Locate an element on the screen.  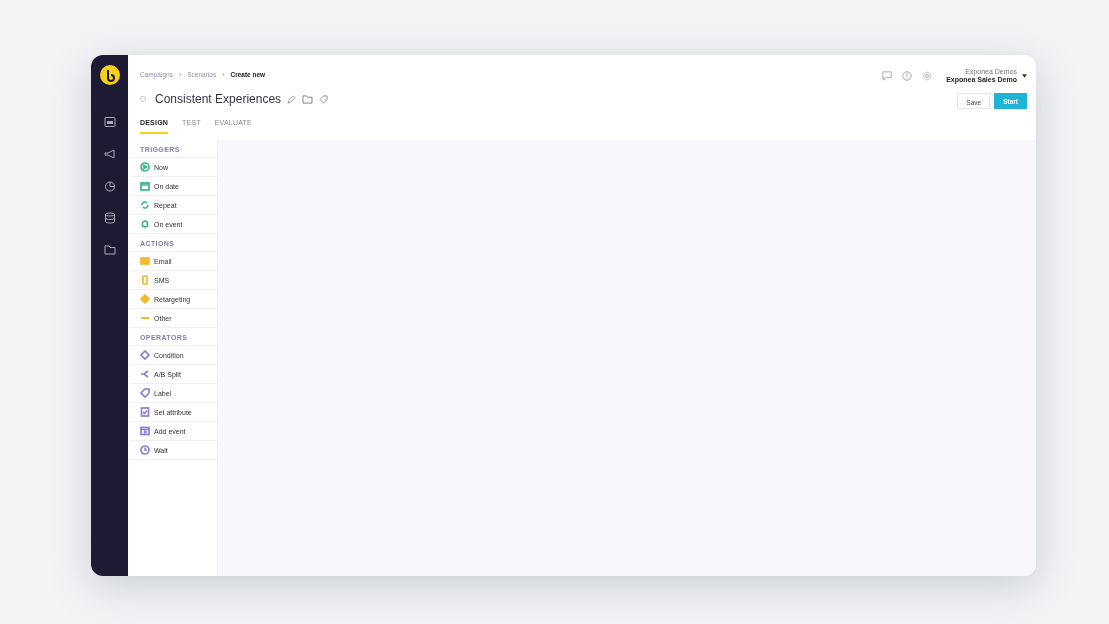
logo-icon is located at coordinates (109, 75).